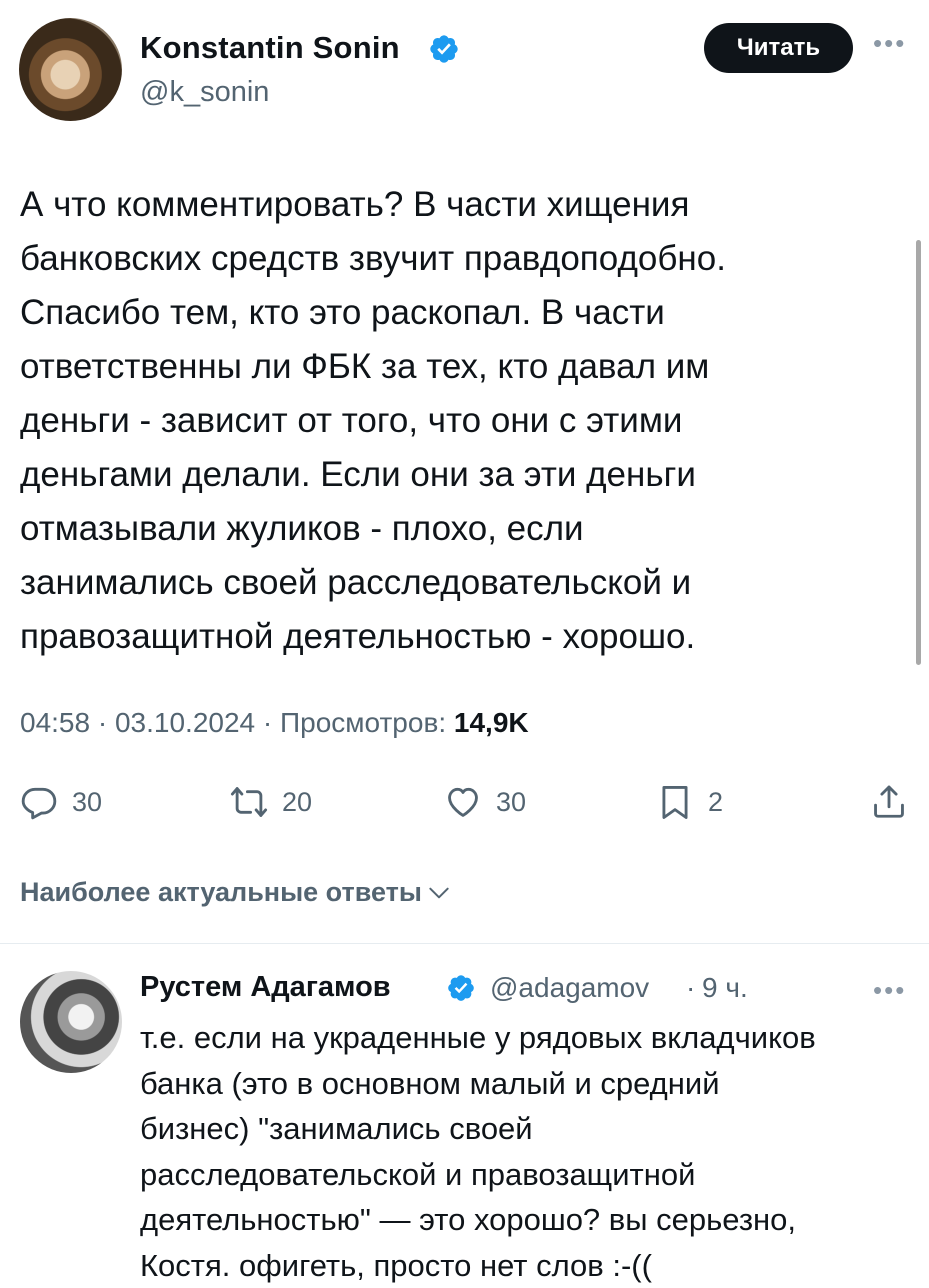 This screenshot has height=1288, width=929. What do you see at coordinates (274, 723) in the screenshot?
I see `tweet-meta: 04:58 · 03.10.2024 · Просмотров: 14,9K` at bounding box center [274, 723].